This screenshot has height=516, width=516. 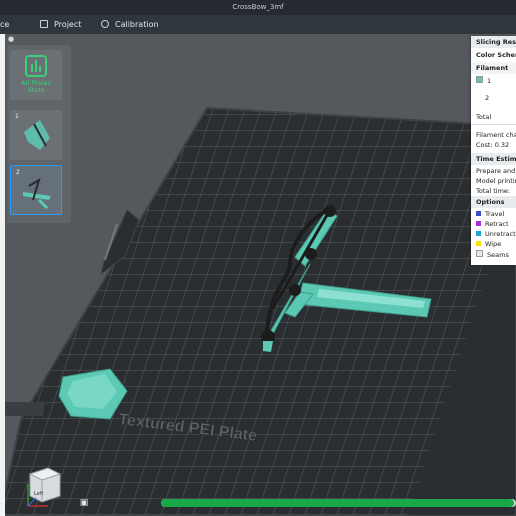 What do you see at coordinates (483, 80) in the screenshot?
I see `filament-row-1: 1` at bounding box center [483, 80].